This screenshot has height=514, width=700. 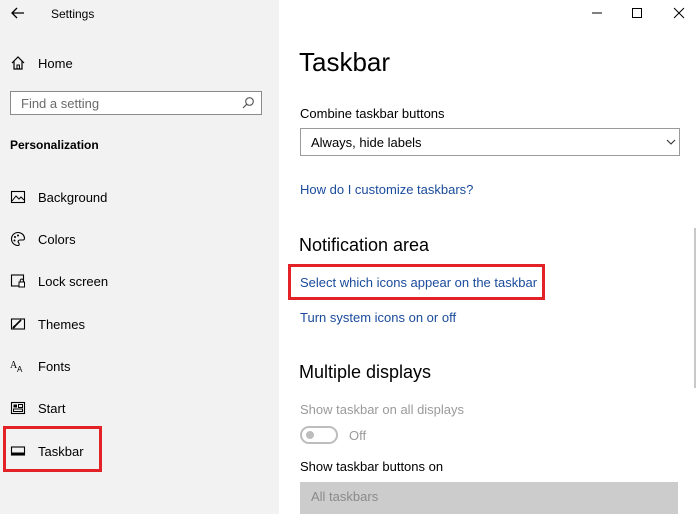 What do you see at coordinates (18, 197) in the screenshot?
I see `picture-icon` at bounding box center [18, 197].